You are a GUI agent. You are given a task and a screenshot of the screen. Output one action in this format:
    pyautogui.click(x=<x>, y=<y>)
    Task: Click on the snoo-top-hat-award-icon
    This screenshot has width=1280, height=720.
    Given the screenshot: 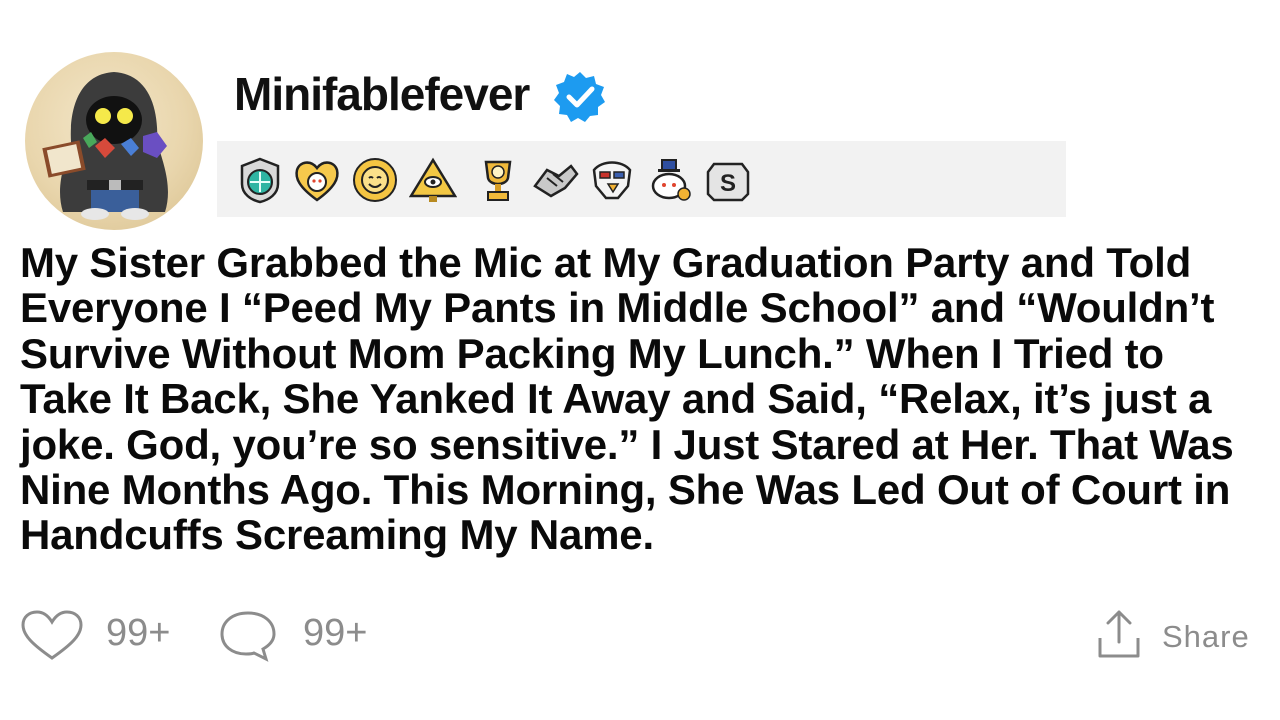 What is the action you would take?
    pyautogui.click(x=670, y=180)
    